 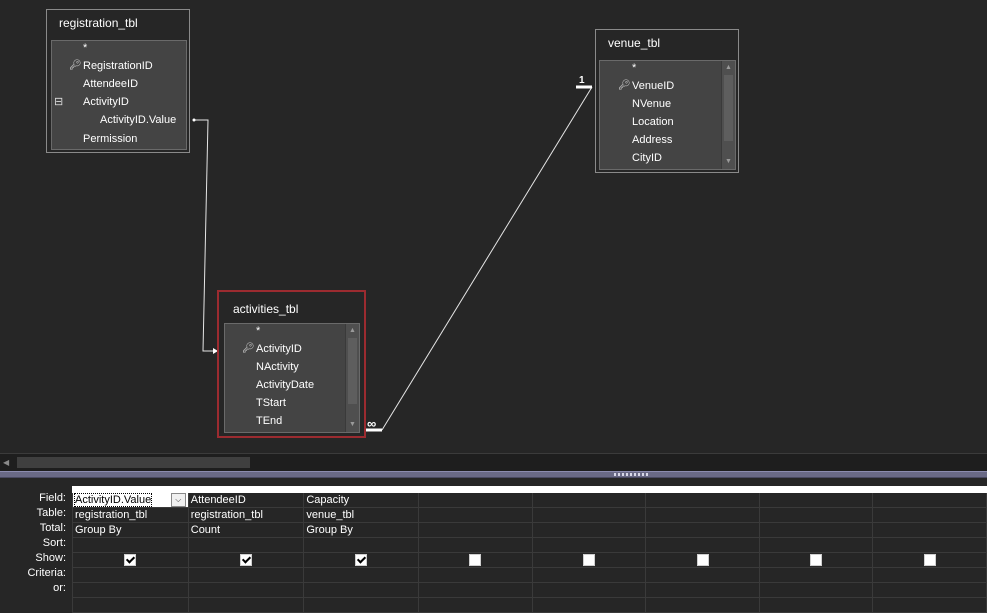 What do you see at coordinates (493, 474) in the screenshot?
I see `pane-splitter` at bounding box center [493, 474].